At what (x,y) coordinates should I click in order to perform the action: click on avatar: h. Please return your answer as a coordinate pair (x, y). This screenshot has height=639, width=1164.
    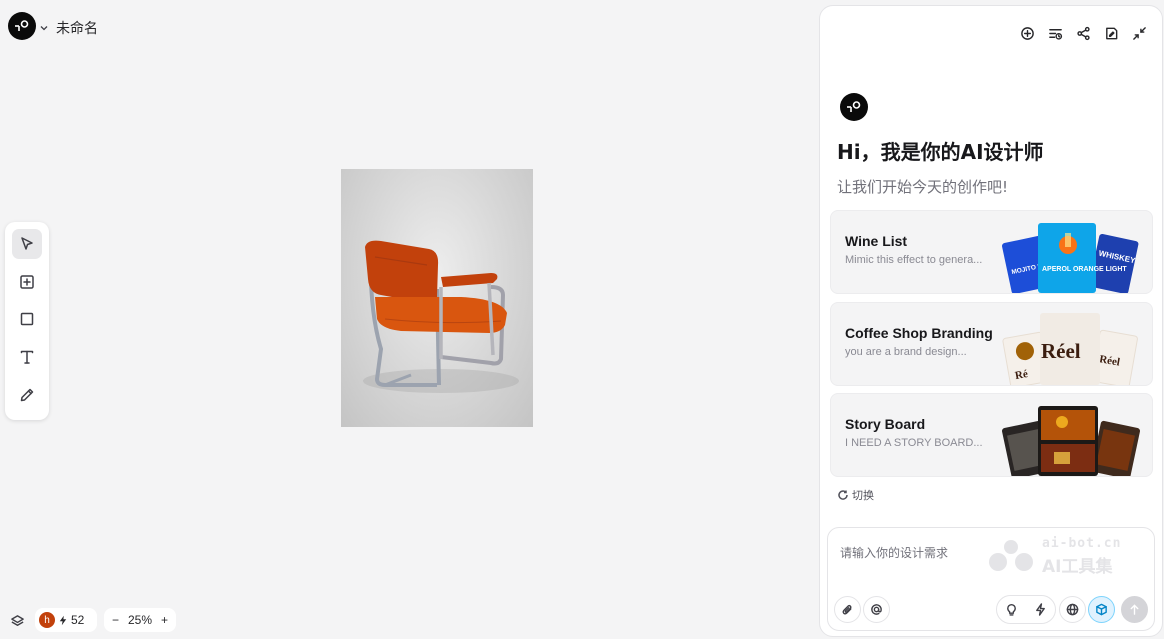
    Looking at the image, I should click on (47, 620).